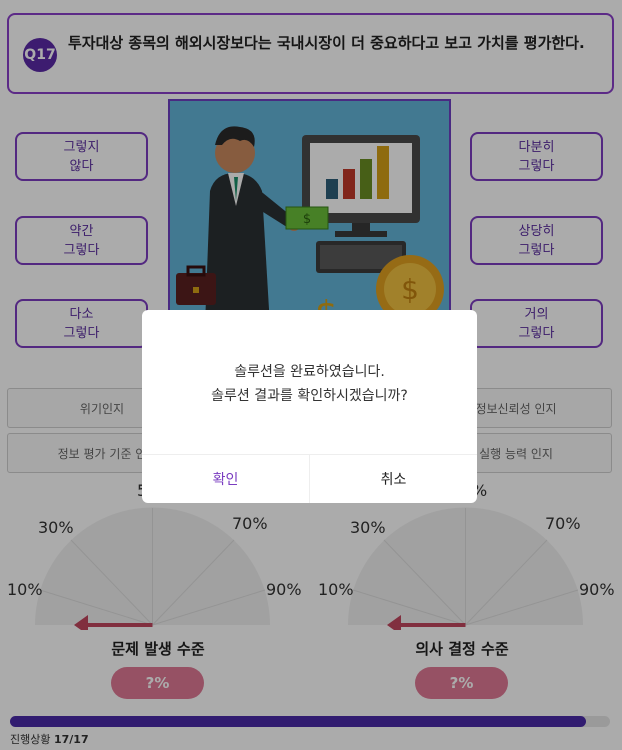  I want to click on cancel-button: 취소, so click(393, 479).